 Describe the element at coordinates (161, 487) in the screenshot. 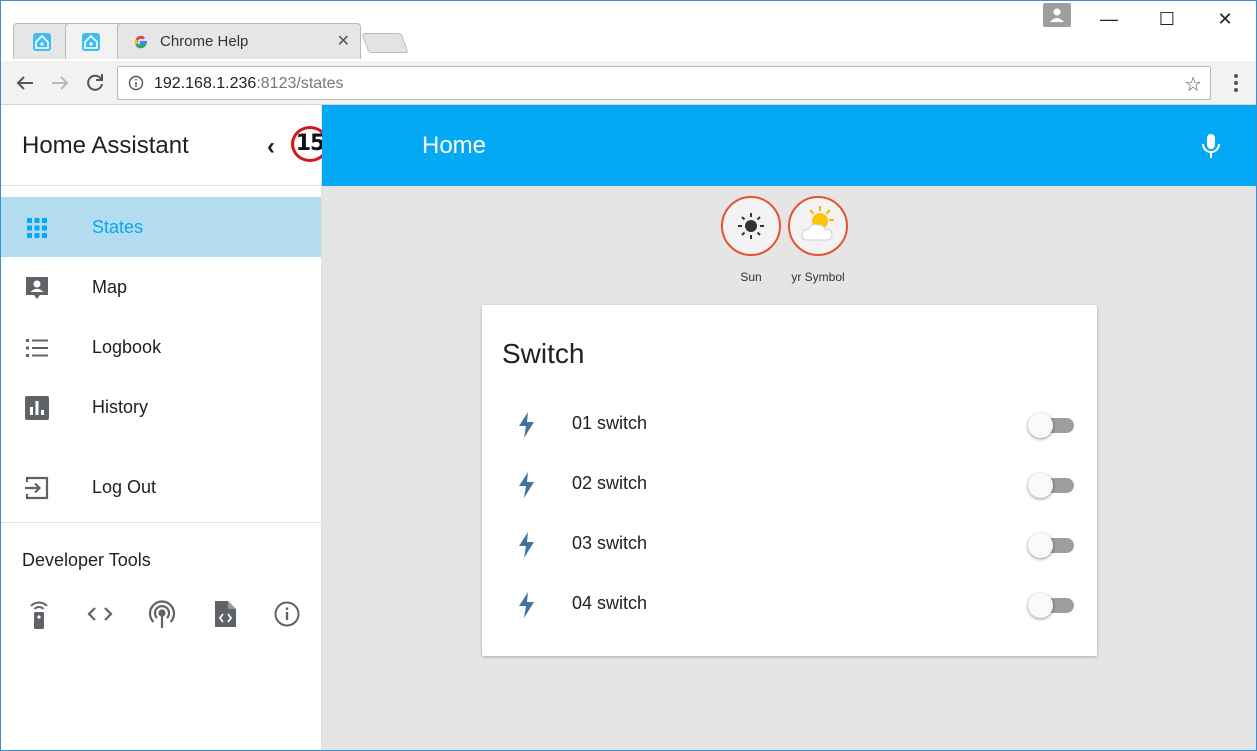

I see `sidebar-item-log-out: Log Out` at that location.